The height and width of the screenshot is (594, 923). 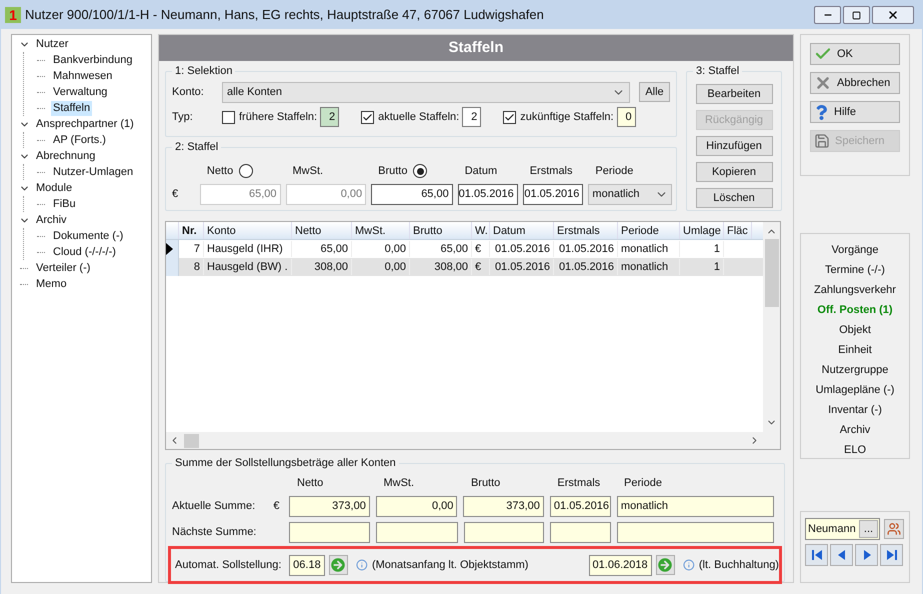 I want to click on tree-item: Nutzer, so click(x=52, y=44).